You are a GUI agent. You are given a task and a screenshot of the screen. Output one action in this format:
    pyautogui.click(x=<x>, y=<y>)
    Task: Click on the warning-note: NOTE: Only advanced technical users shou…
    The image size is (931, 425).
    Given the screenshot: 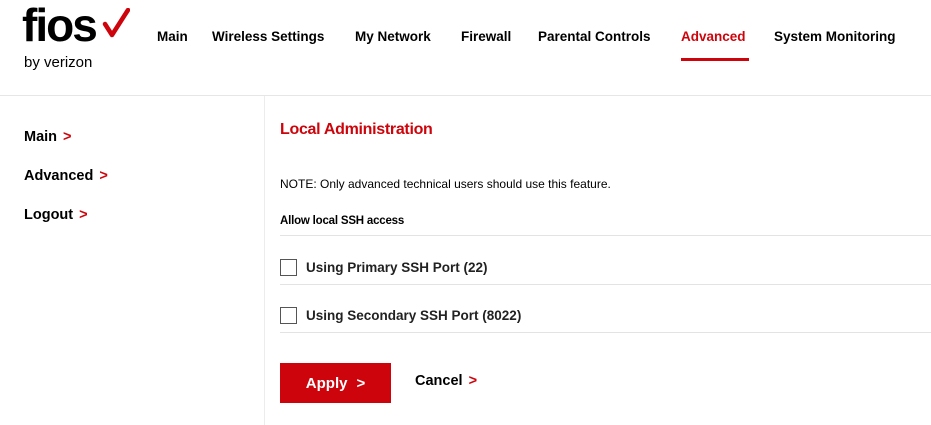 What is the action you would take?
    pyautogui.click(x=445, y=184)
    